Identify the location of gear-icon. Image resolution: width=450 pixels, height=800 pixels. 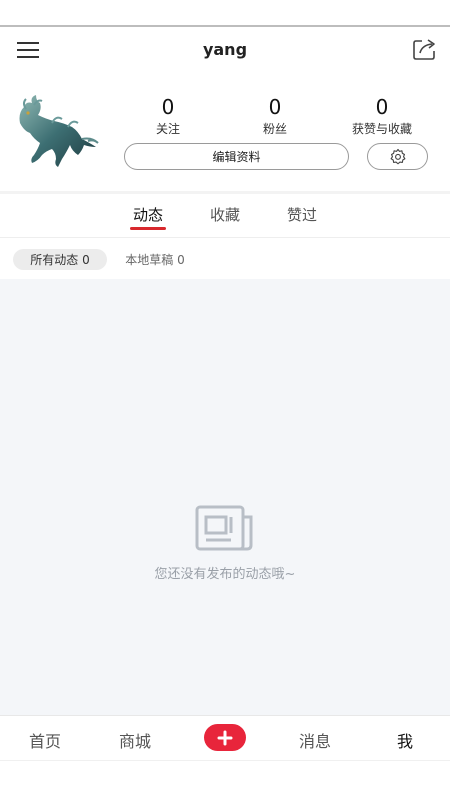
(397, 156).